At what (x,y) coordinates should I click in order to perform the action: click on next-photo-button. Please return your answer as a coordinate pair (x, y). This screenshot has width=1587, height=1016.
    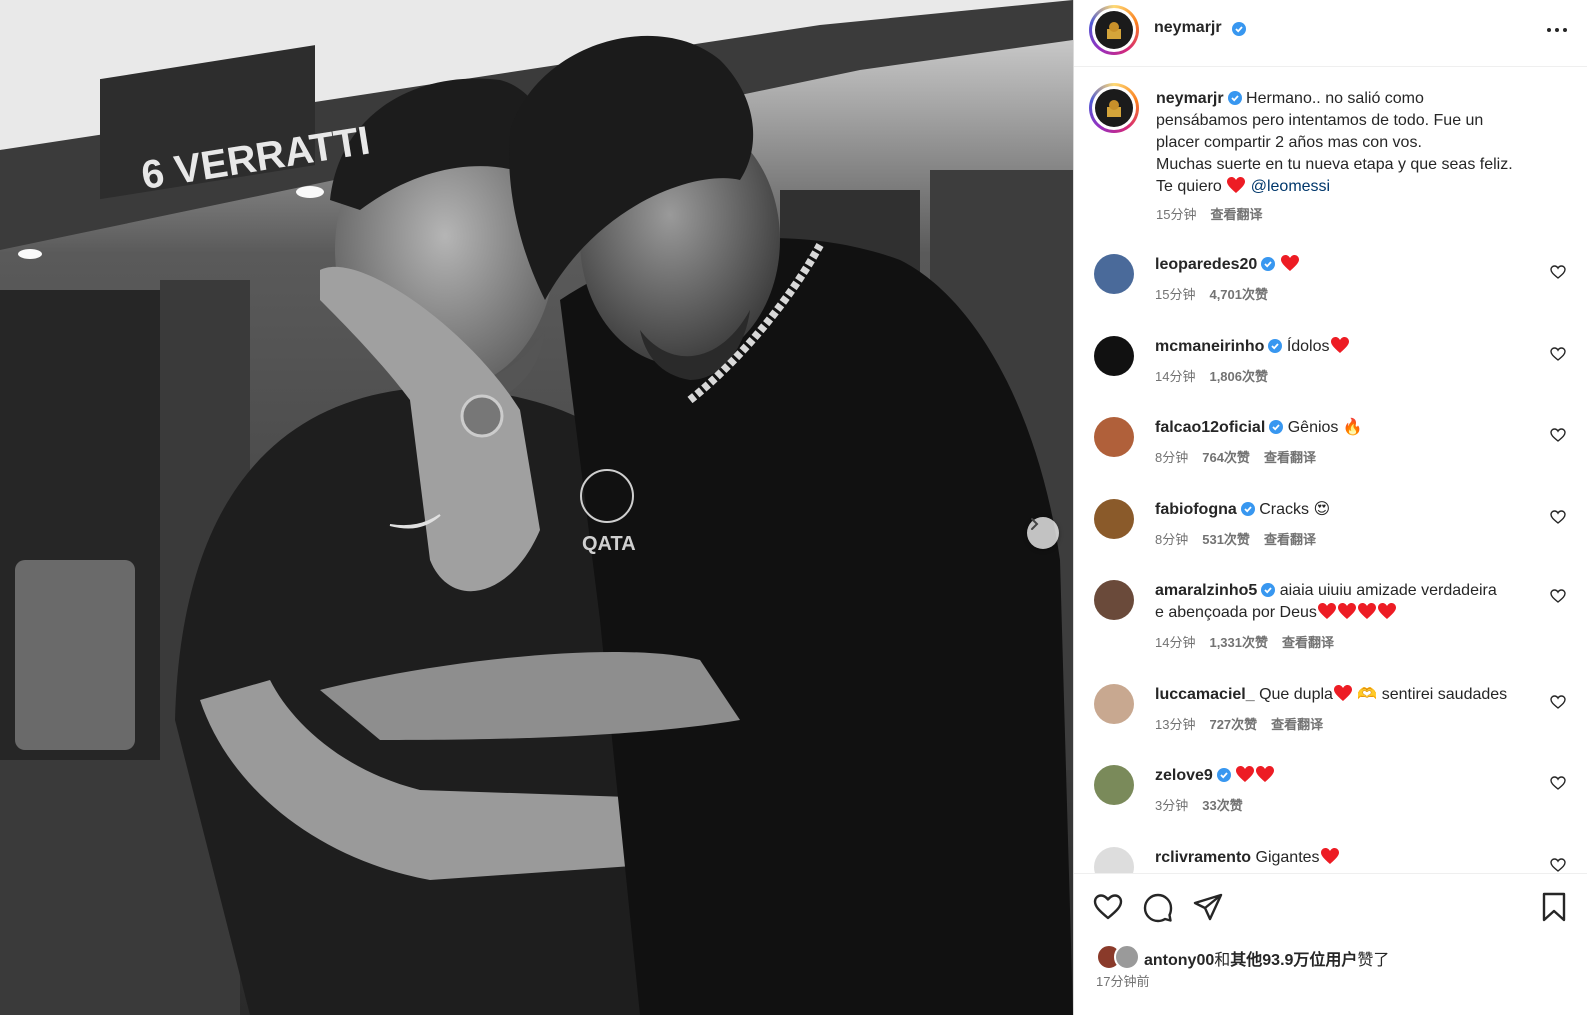
    Looking at the image, I should click on (1043, 533).